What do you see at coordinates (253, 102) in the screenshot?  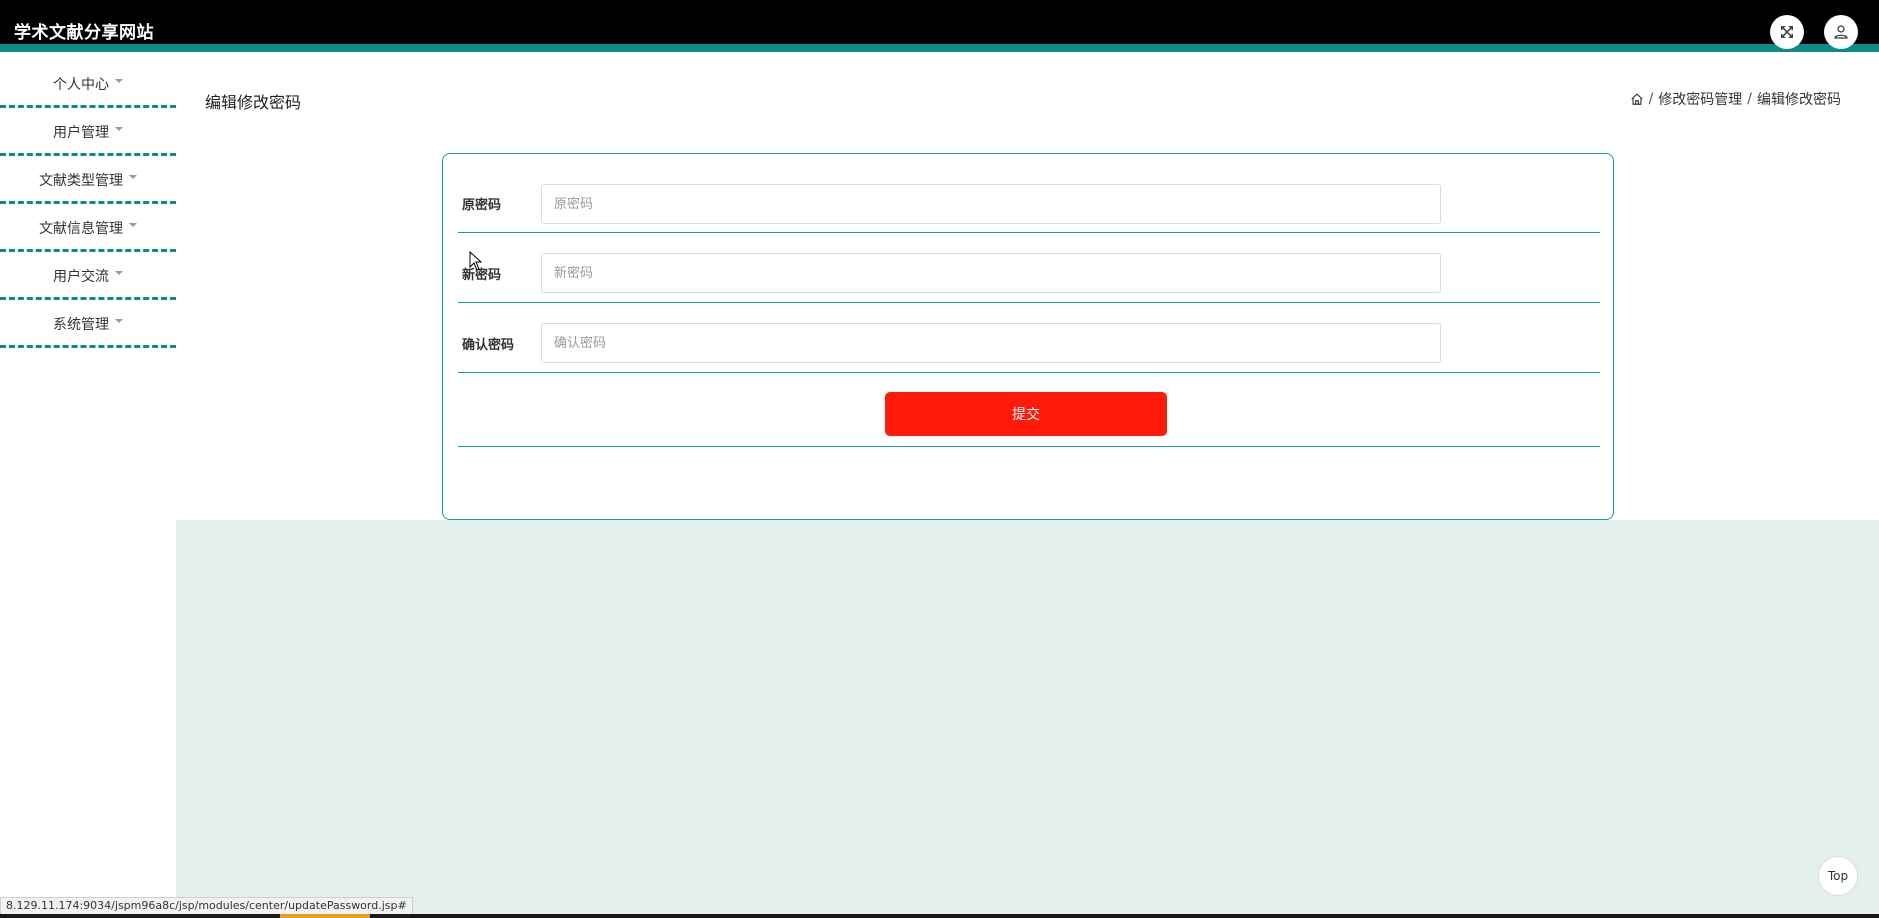 I see `page-title: 编辑修改密码` at bounding box center [253, 102].